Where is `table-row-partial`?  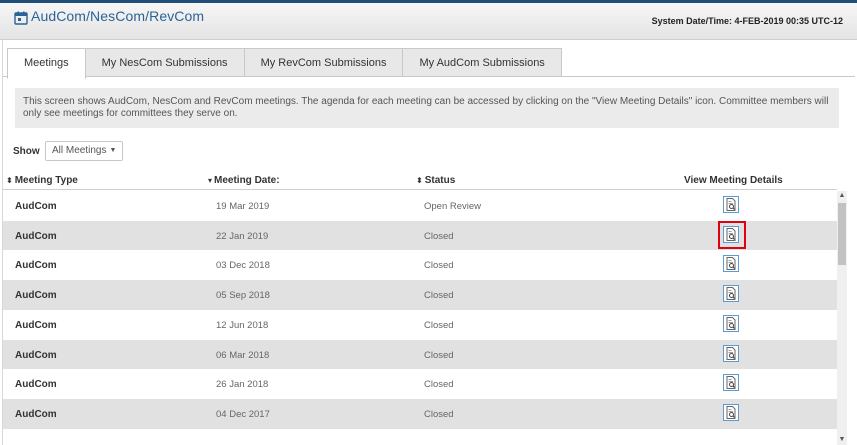 table-row-partial is located at coordinates (420, 437).